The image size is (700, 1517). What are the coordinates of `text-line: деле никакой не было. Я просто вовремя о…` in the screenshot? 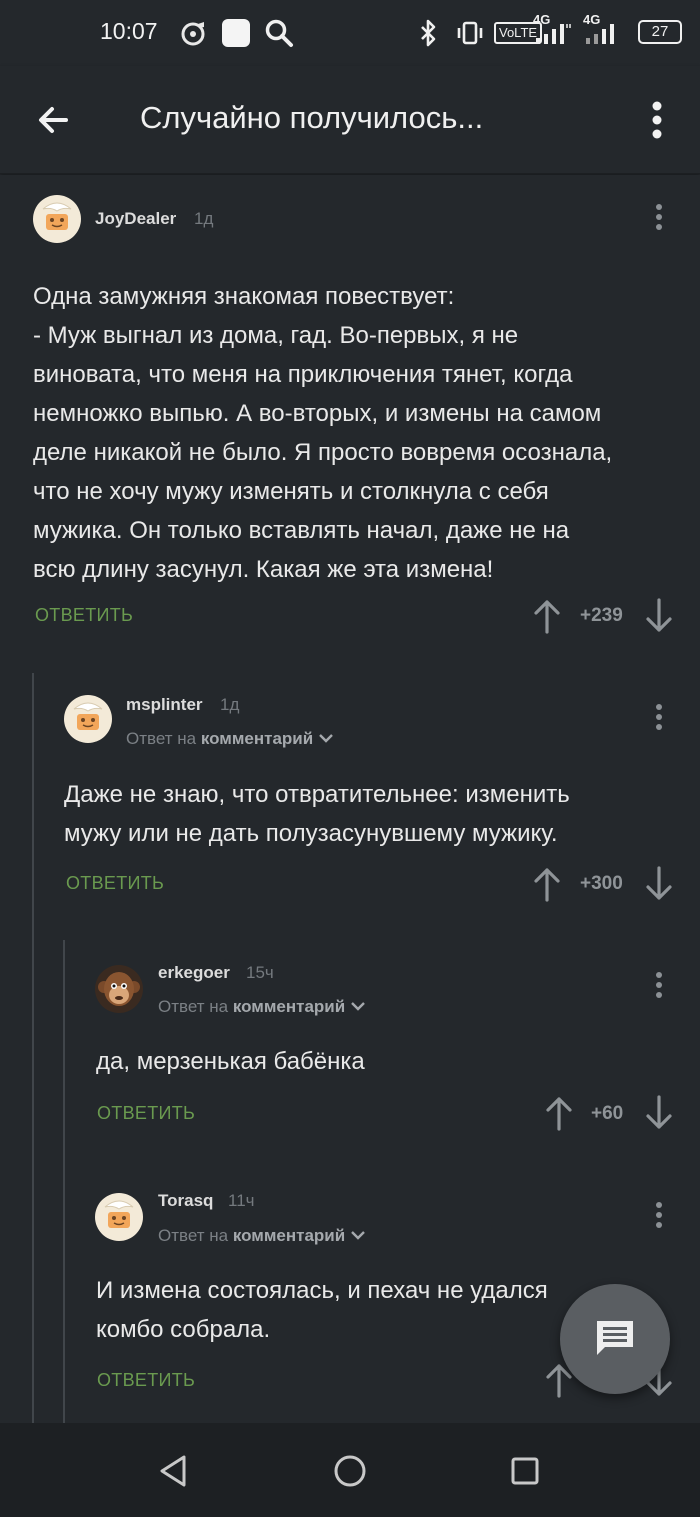 It's located at (323, 452).